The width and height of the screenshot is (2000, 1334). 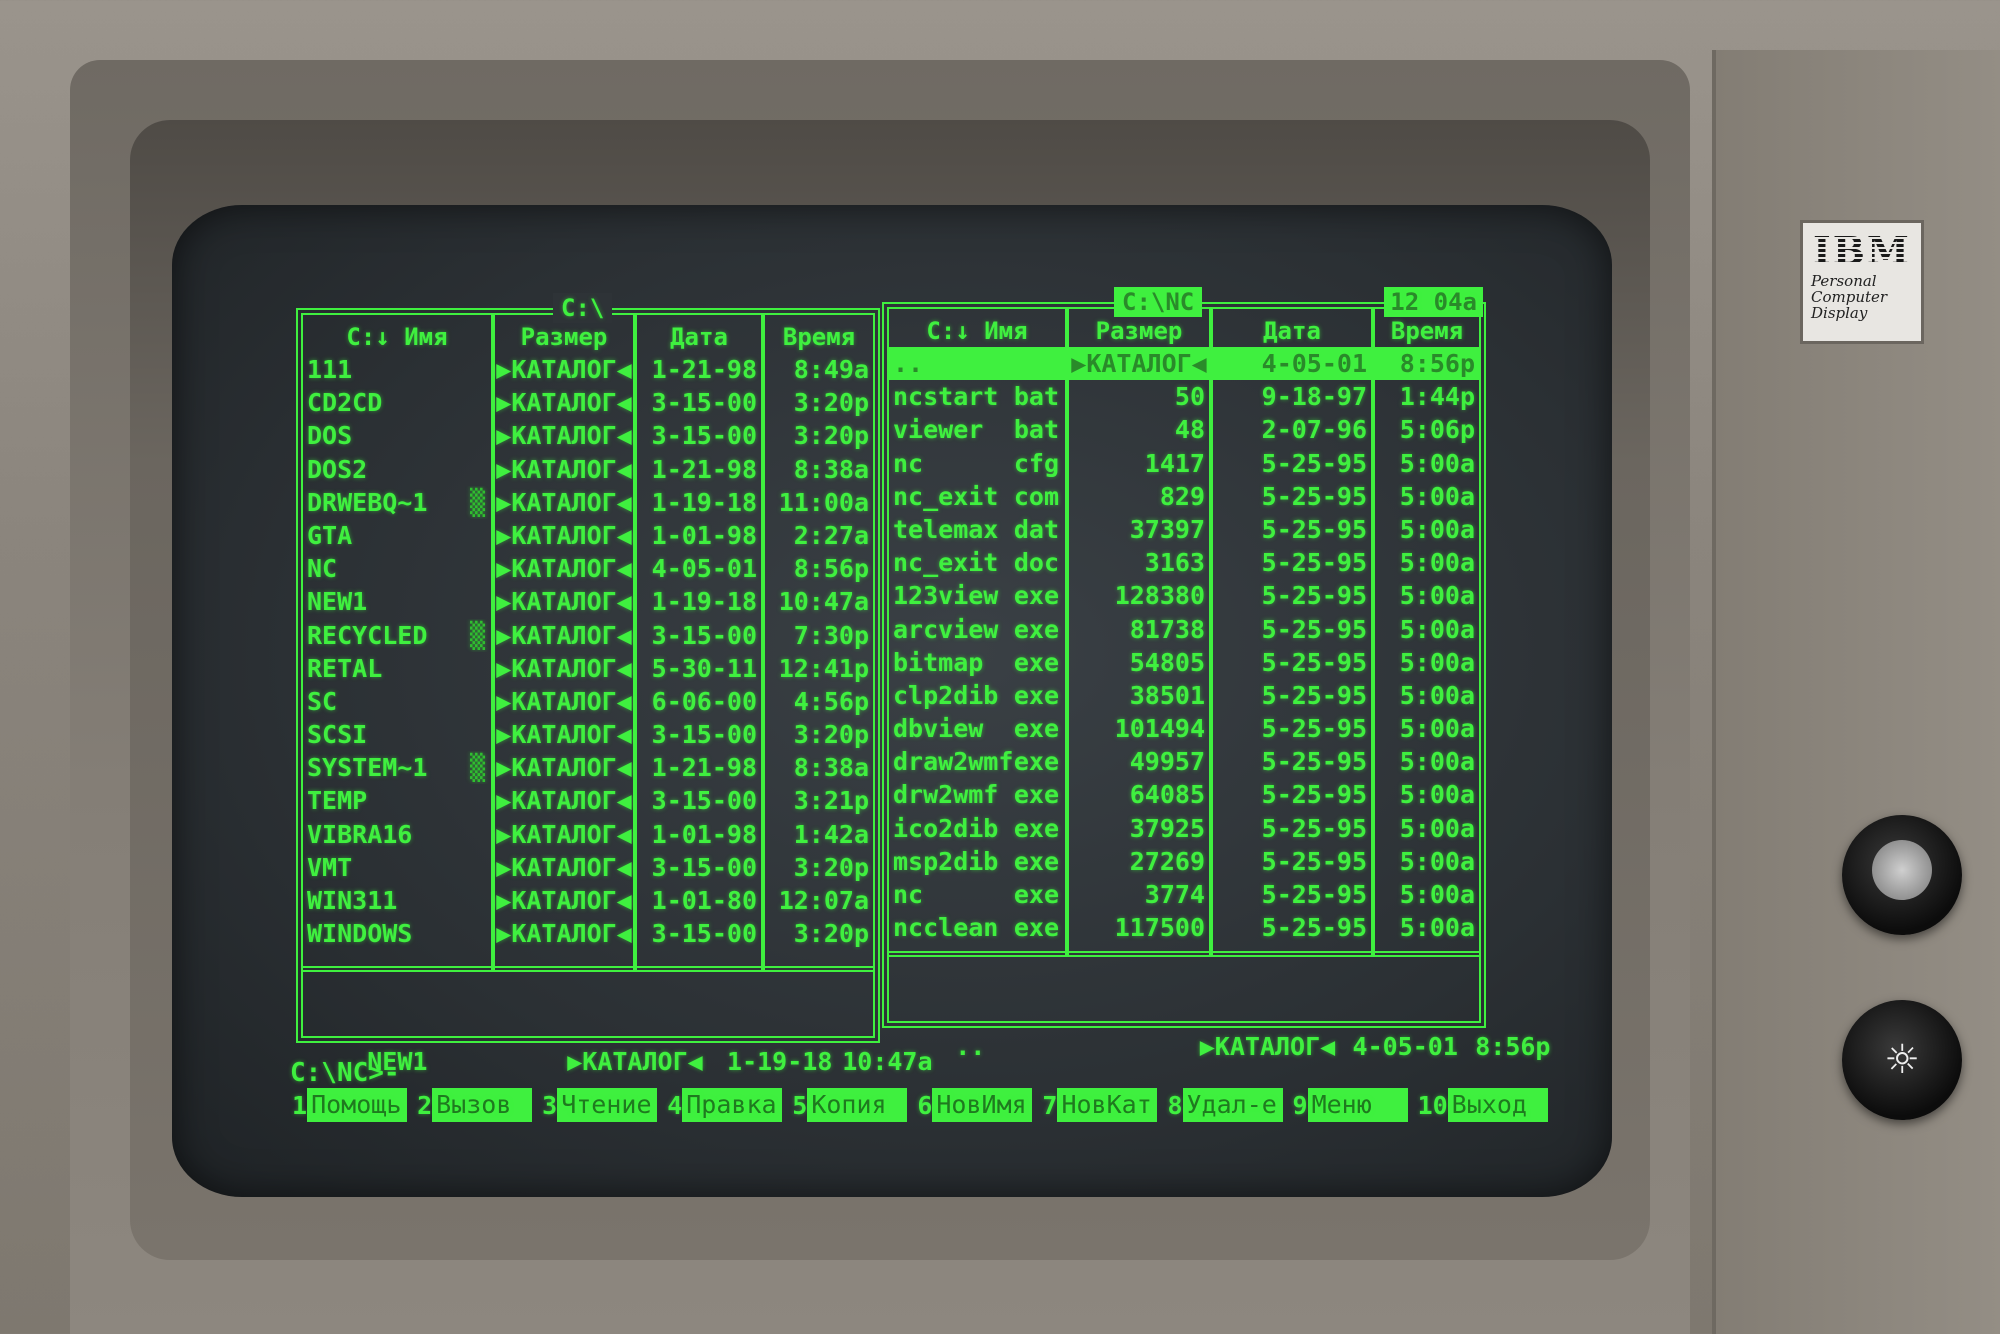 I want to click on file-row-name: TEMP, so click(x=397, y=800).